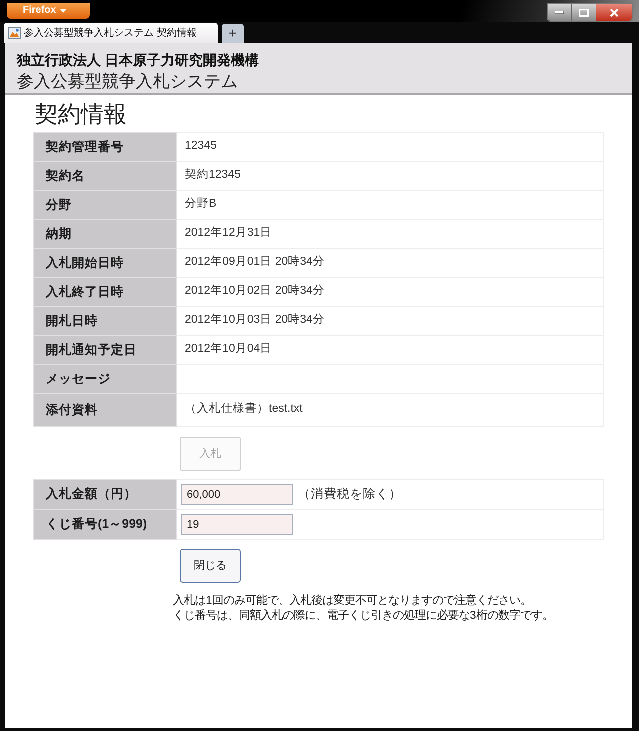  What do you see at coordinates (390, 234) in the screenshot?
I see `field-value: 2012年12月31日` at bounding box center [390, 234].